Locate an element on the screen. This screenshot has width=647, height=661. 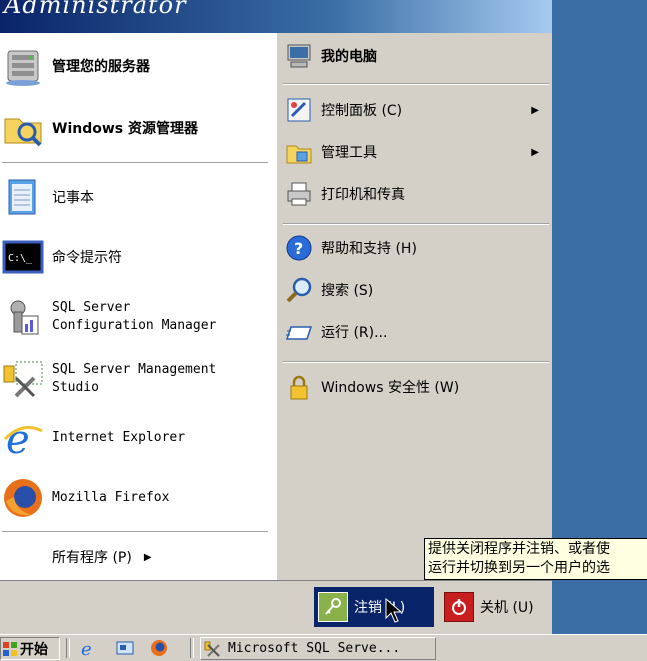
menu-item-sql-management-studio: SQL Server Management Studio is located at coordinates (109, 379).